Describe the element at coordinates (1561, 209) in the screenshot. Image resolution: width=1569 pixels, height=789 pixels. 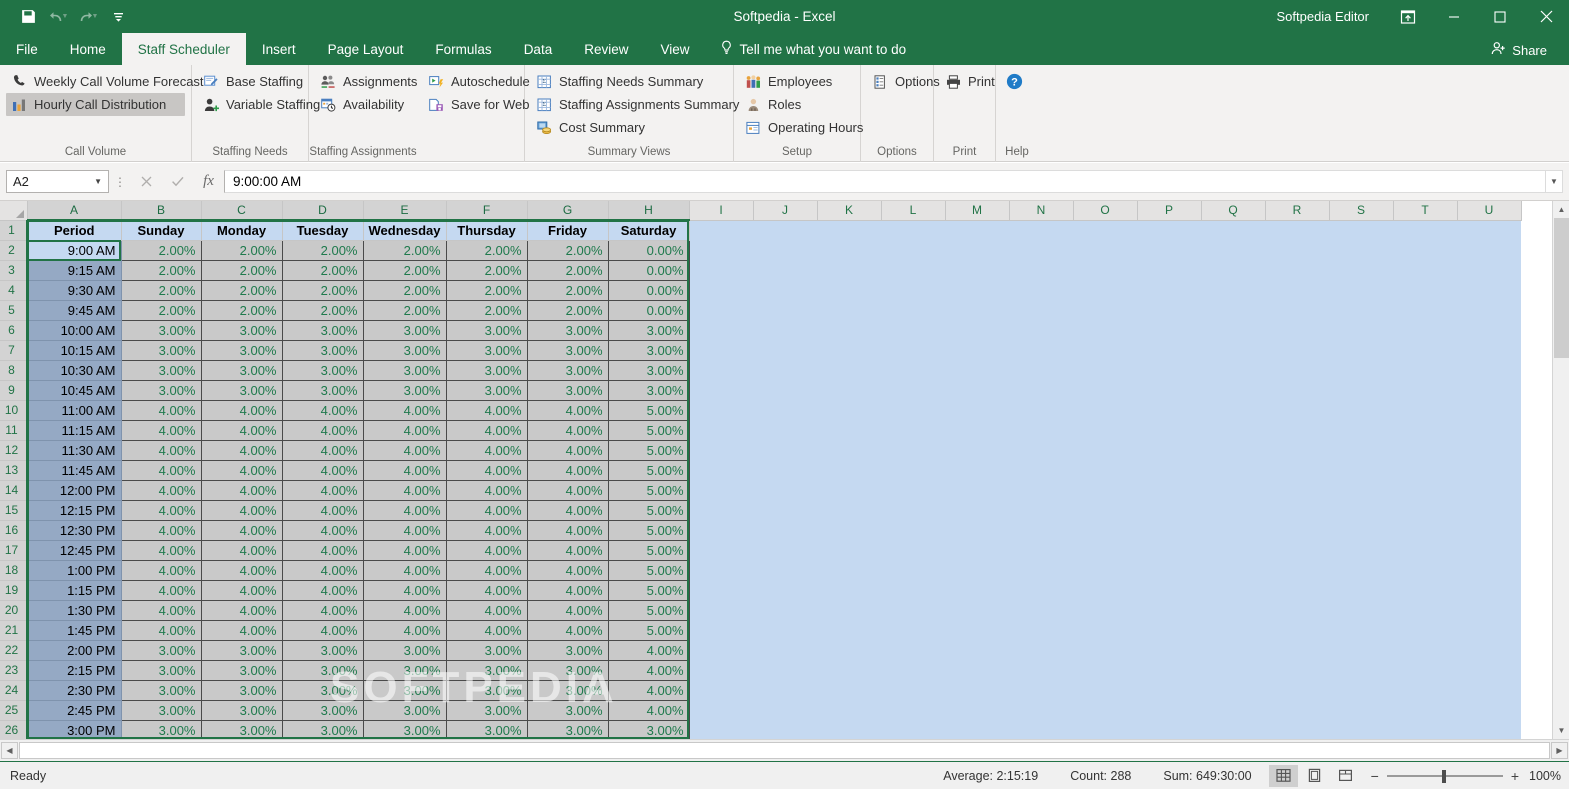
I see `scroll-up-icon: ▲` at that location.